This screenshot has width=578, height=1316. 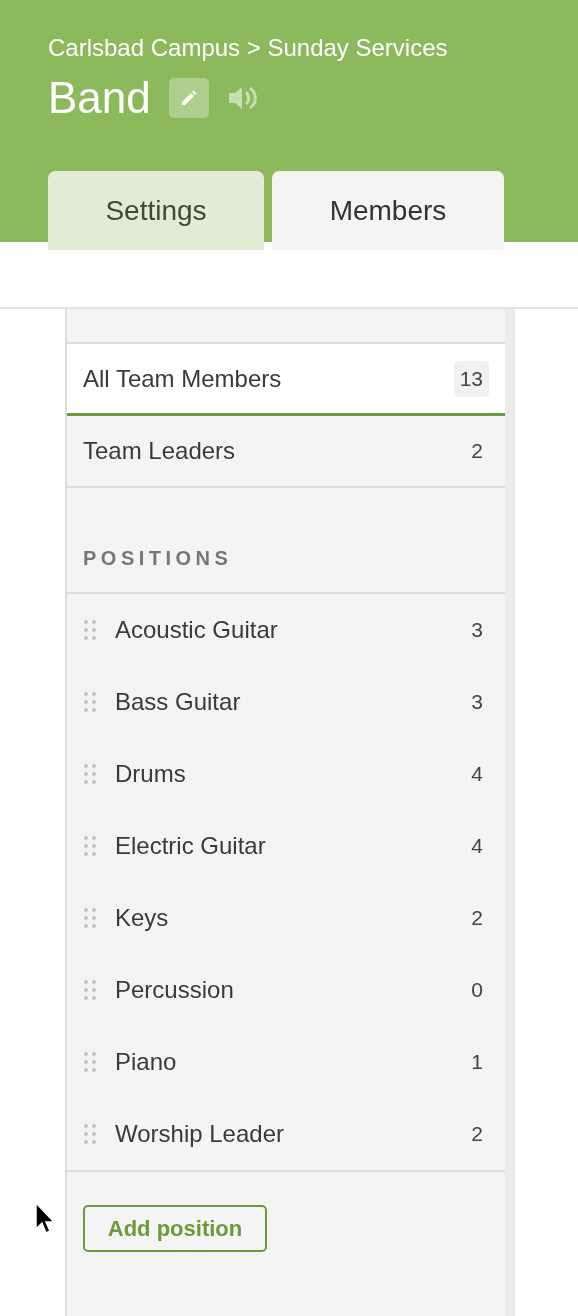 What do you see at coordinates (293, 702) in the screenshot?
I see `position-name: Bass Guitar` at bounding box center [293, 702].